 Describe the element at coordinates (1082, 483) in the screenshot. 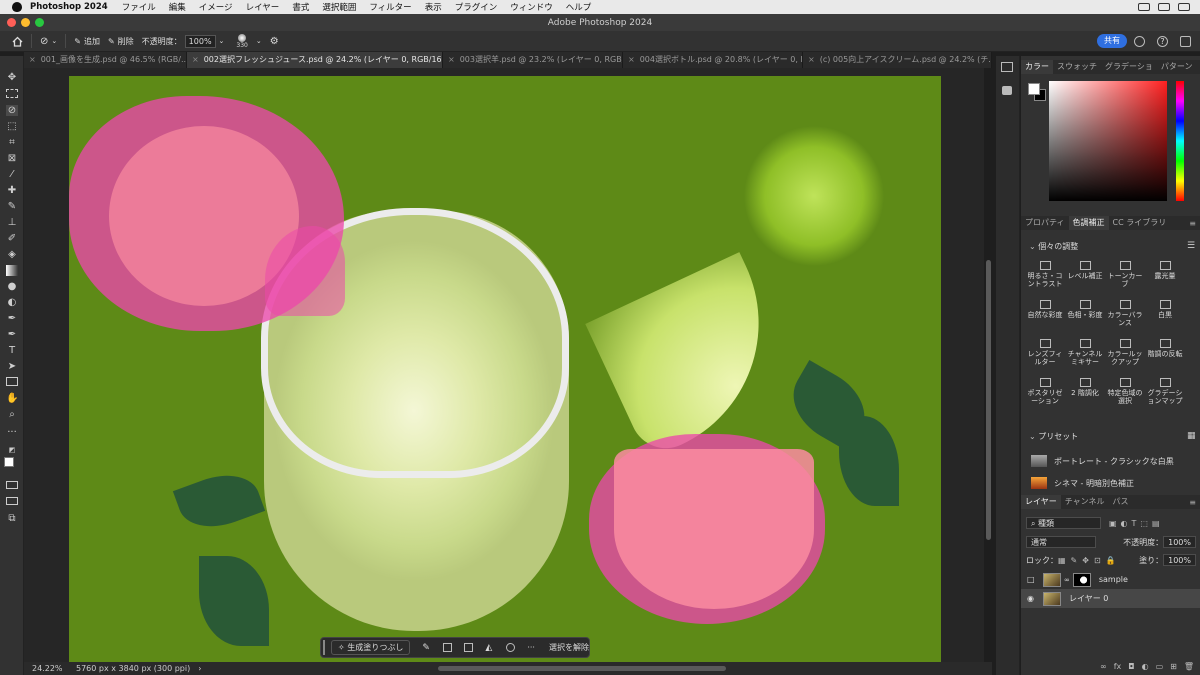

I see `preset-item: シネマ - 明暗別色補正` at that location.